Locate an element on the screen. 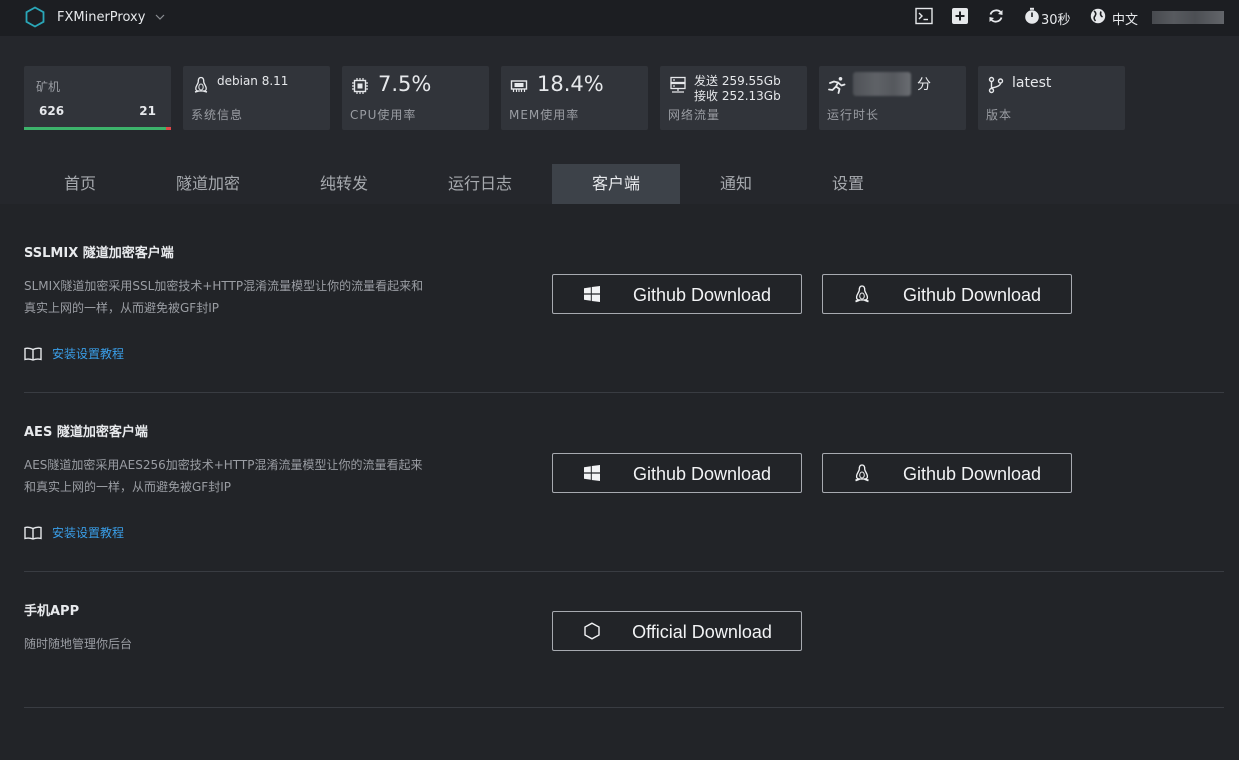  git-branch-icon is located at coordinates (996, 85).